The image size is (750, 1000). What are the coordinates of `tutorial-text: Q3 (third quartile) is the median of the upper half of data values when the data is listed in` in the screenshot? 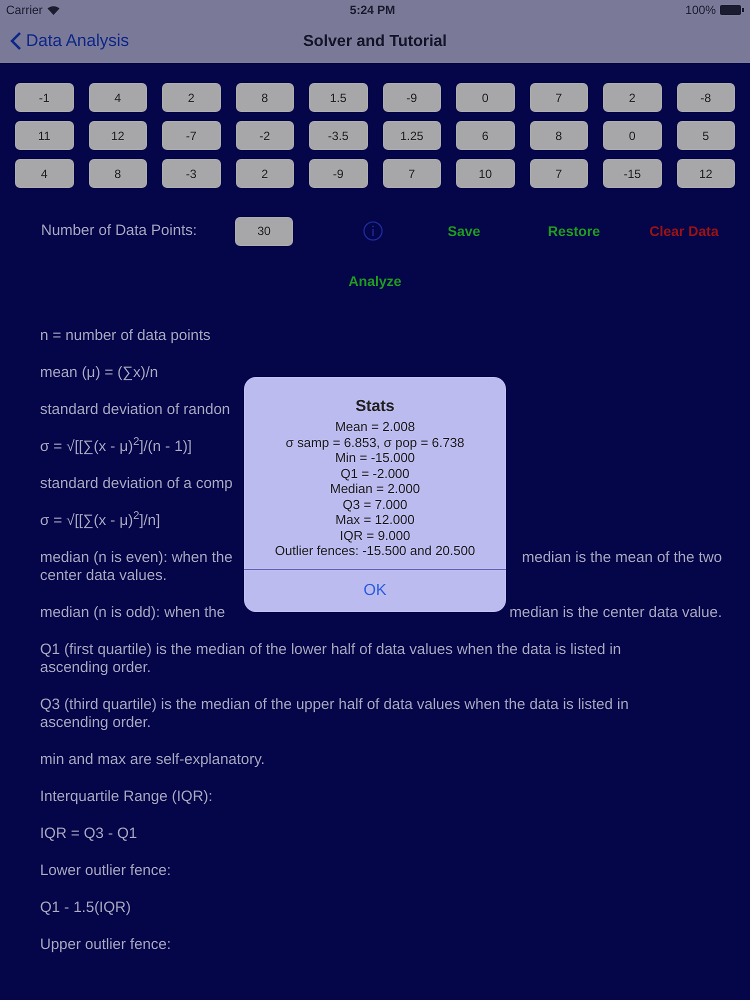 It's located at (334, 705).